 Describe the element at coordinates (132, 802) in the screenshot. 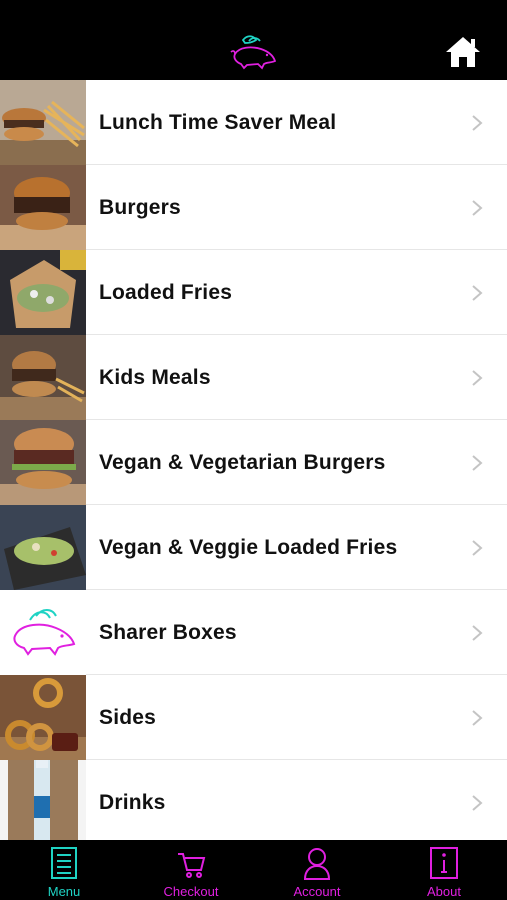

I see `menu-item-label: Drinks` at that location.